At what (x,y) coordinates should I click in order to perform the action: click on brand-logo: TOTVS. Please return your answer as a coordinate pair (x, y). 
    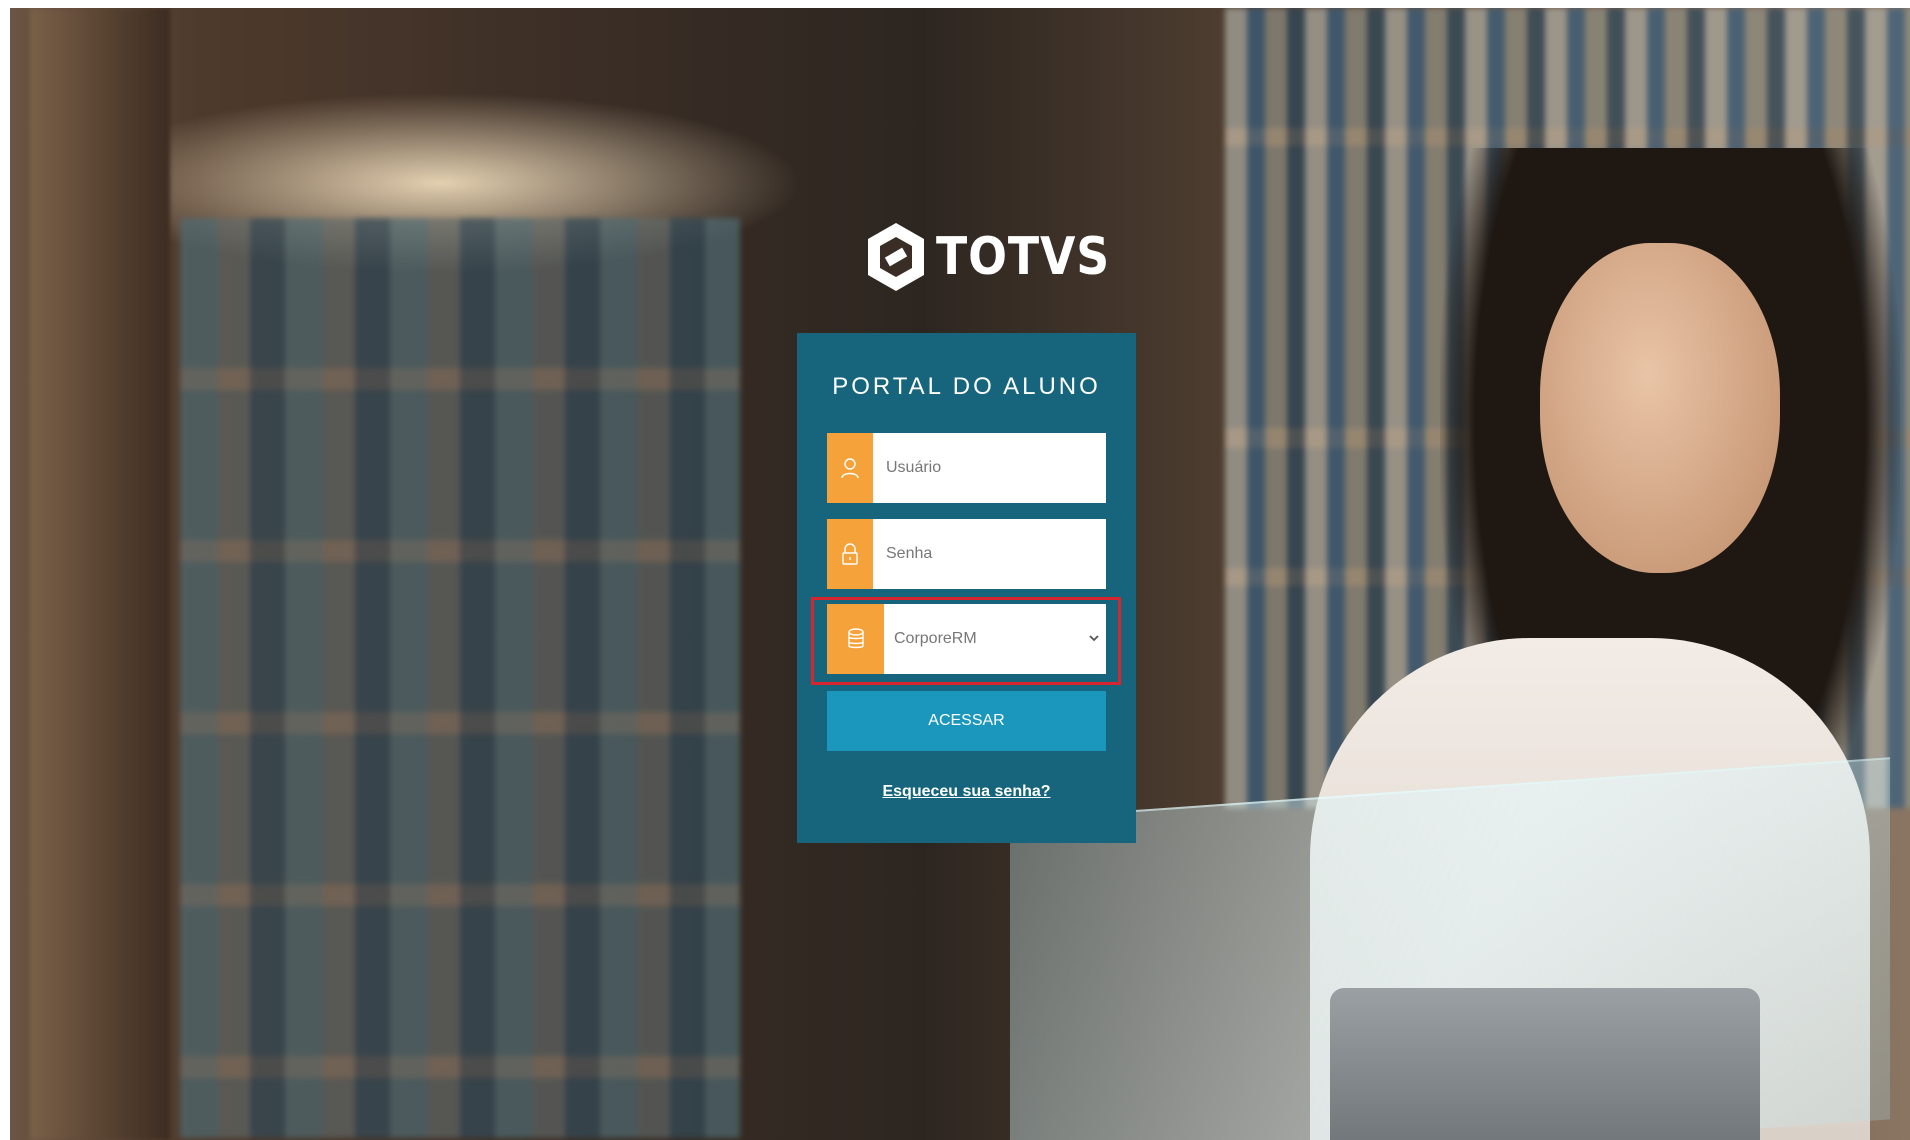
    Looking at the image, I should click on (1000, 257).